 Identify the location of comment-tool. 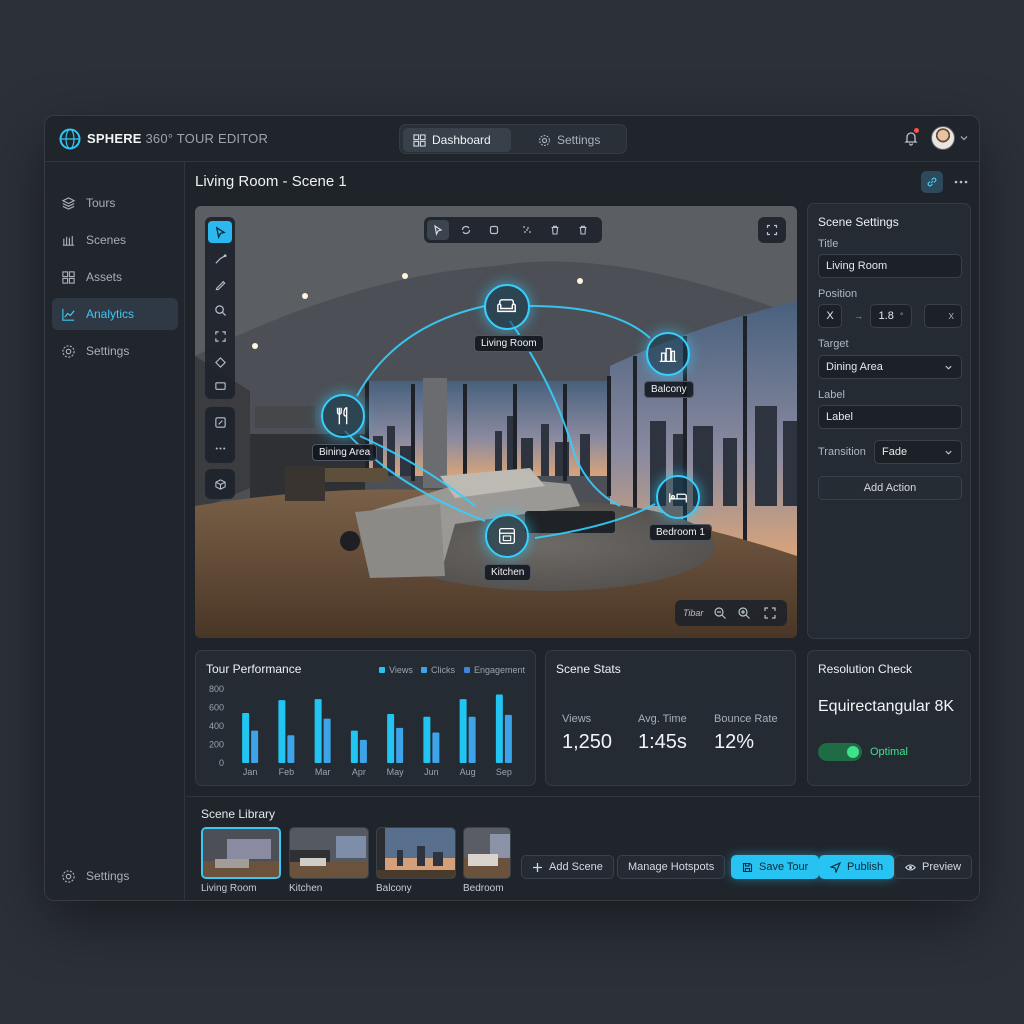
(220, 386).